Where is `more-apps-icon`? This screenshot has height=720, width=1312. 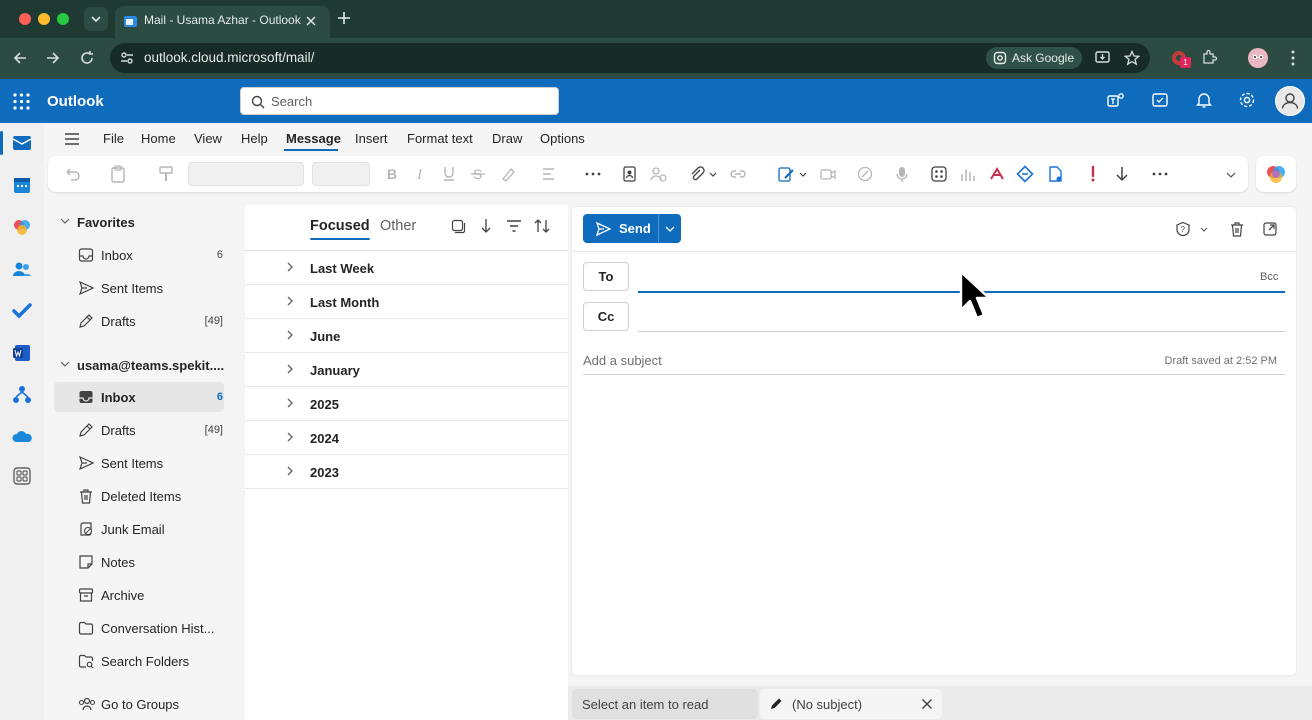 more-apps-icon is located at coordinates (22, 476).